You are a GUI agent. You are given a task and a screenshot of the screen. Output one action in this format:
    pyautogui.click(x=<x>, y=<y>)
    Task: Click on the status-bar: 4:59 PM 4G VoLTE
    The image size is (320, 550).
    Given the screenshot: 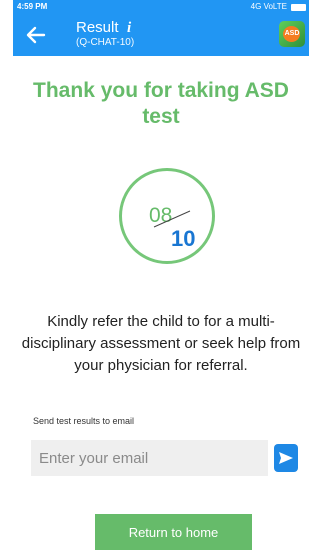 What is the action you would take?
    pyautogui.click(x=161, y=7)
    